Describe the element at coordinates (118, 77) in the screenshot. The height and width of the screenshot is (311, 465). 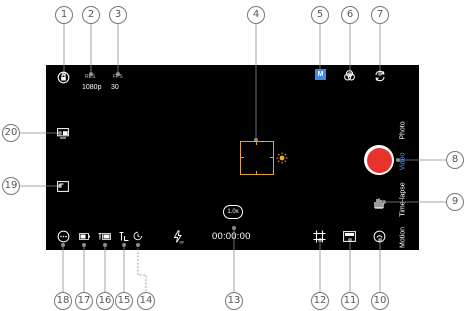
I see `fps-caption: FPS` at that location.